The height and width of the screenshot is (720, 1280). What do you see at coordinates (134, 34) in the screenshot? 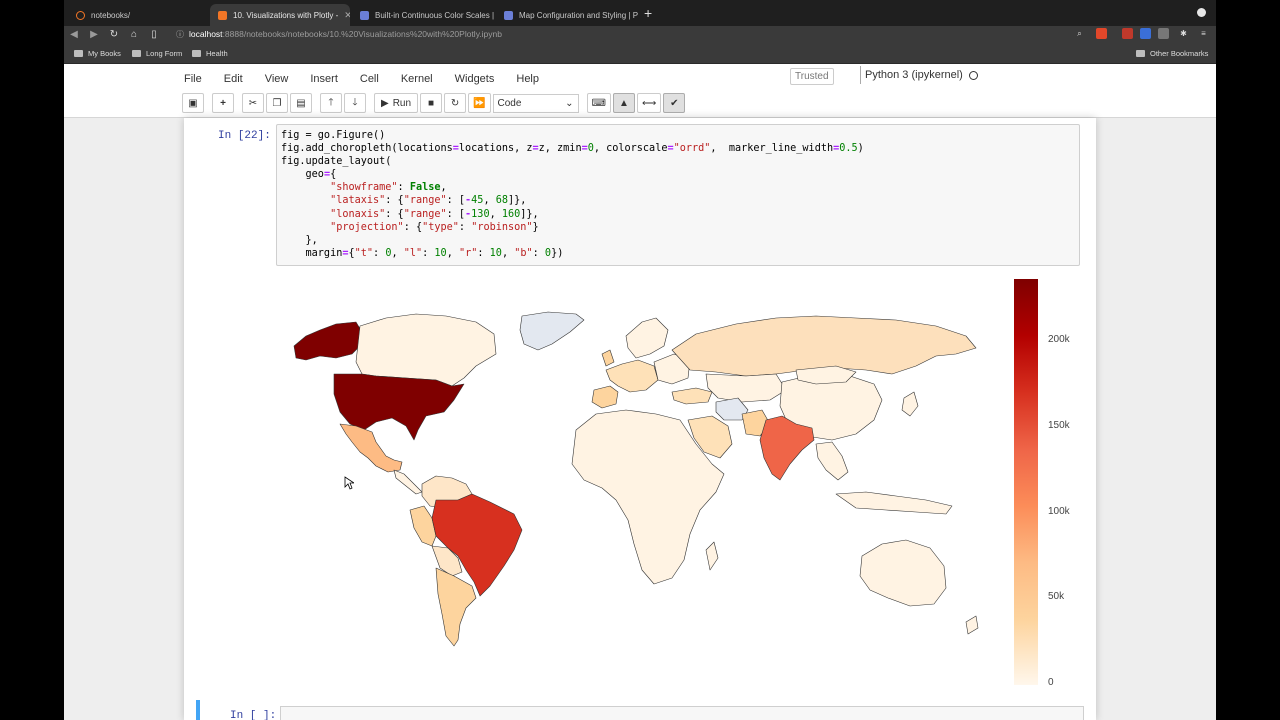
I see `home-icon: ⌂` at bounding box center [134, 34].